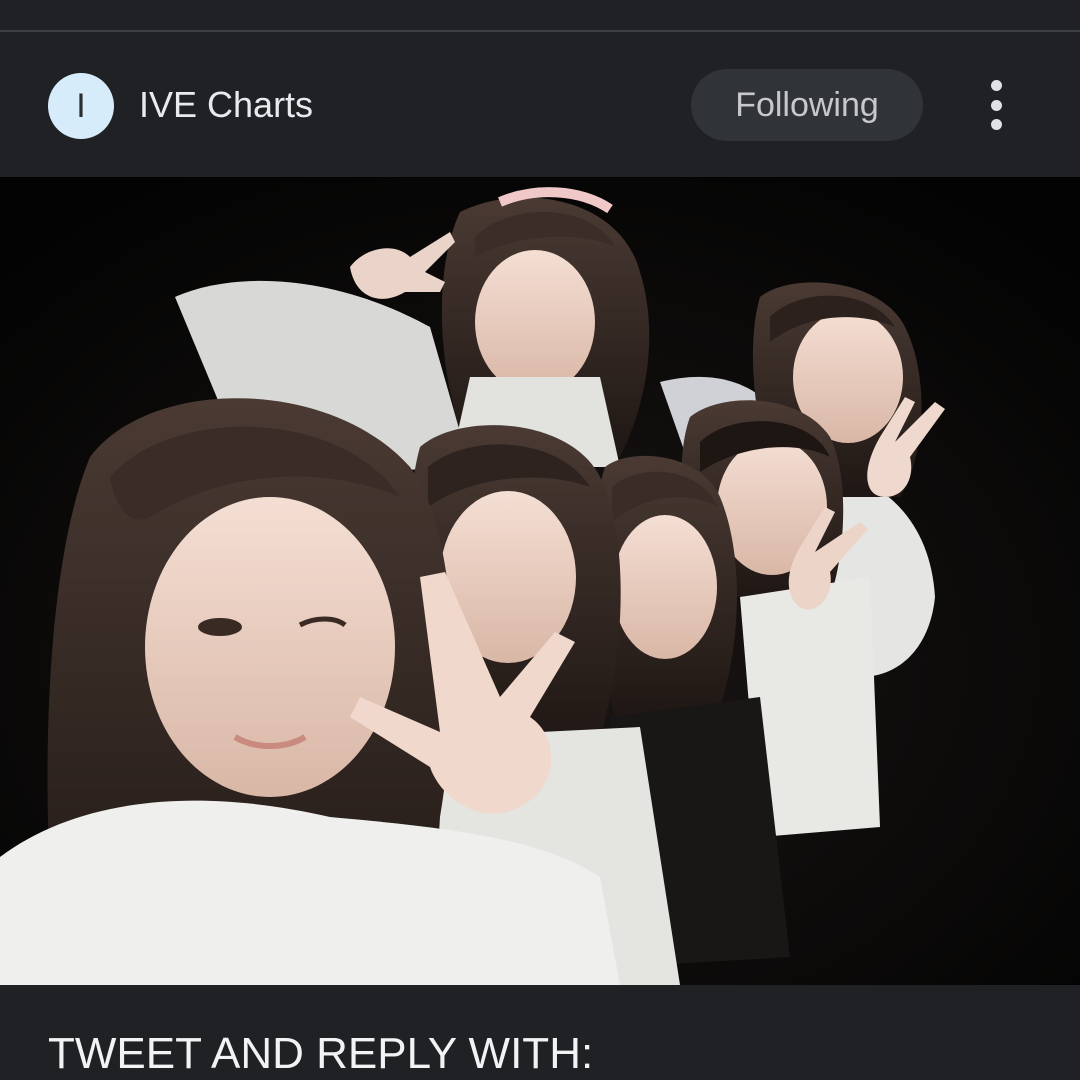 This screenshot has height=1080, width=1080. Describe the element at coordinates (807, 105) in the screenshot. I see `following-button: Following` at that location.